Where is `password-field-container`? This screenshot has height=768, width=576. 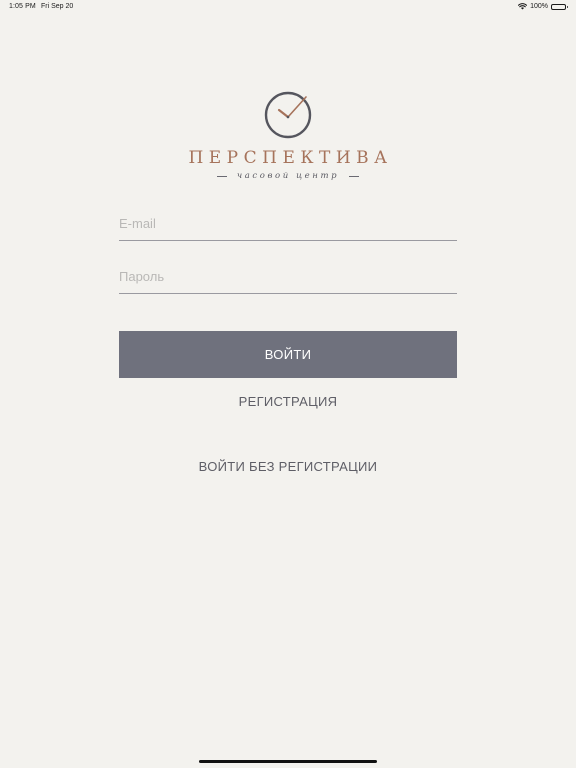 password-field-container is located at coordinates (288, 279).